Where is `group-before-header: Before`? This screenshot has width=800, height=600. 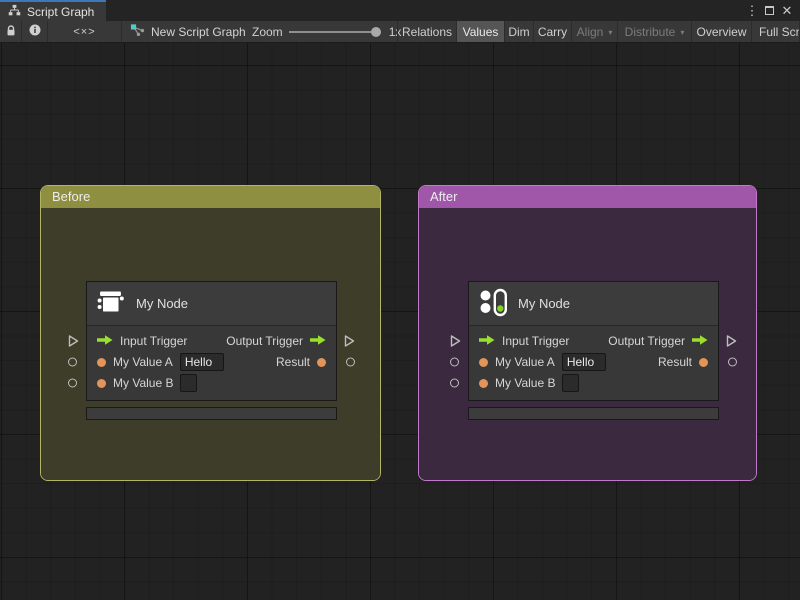
group-before-header: Before is located at coordinates (210, 197).